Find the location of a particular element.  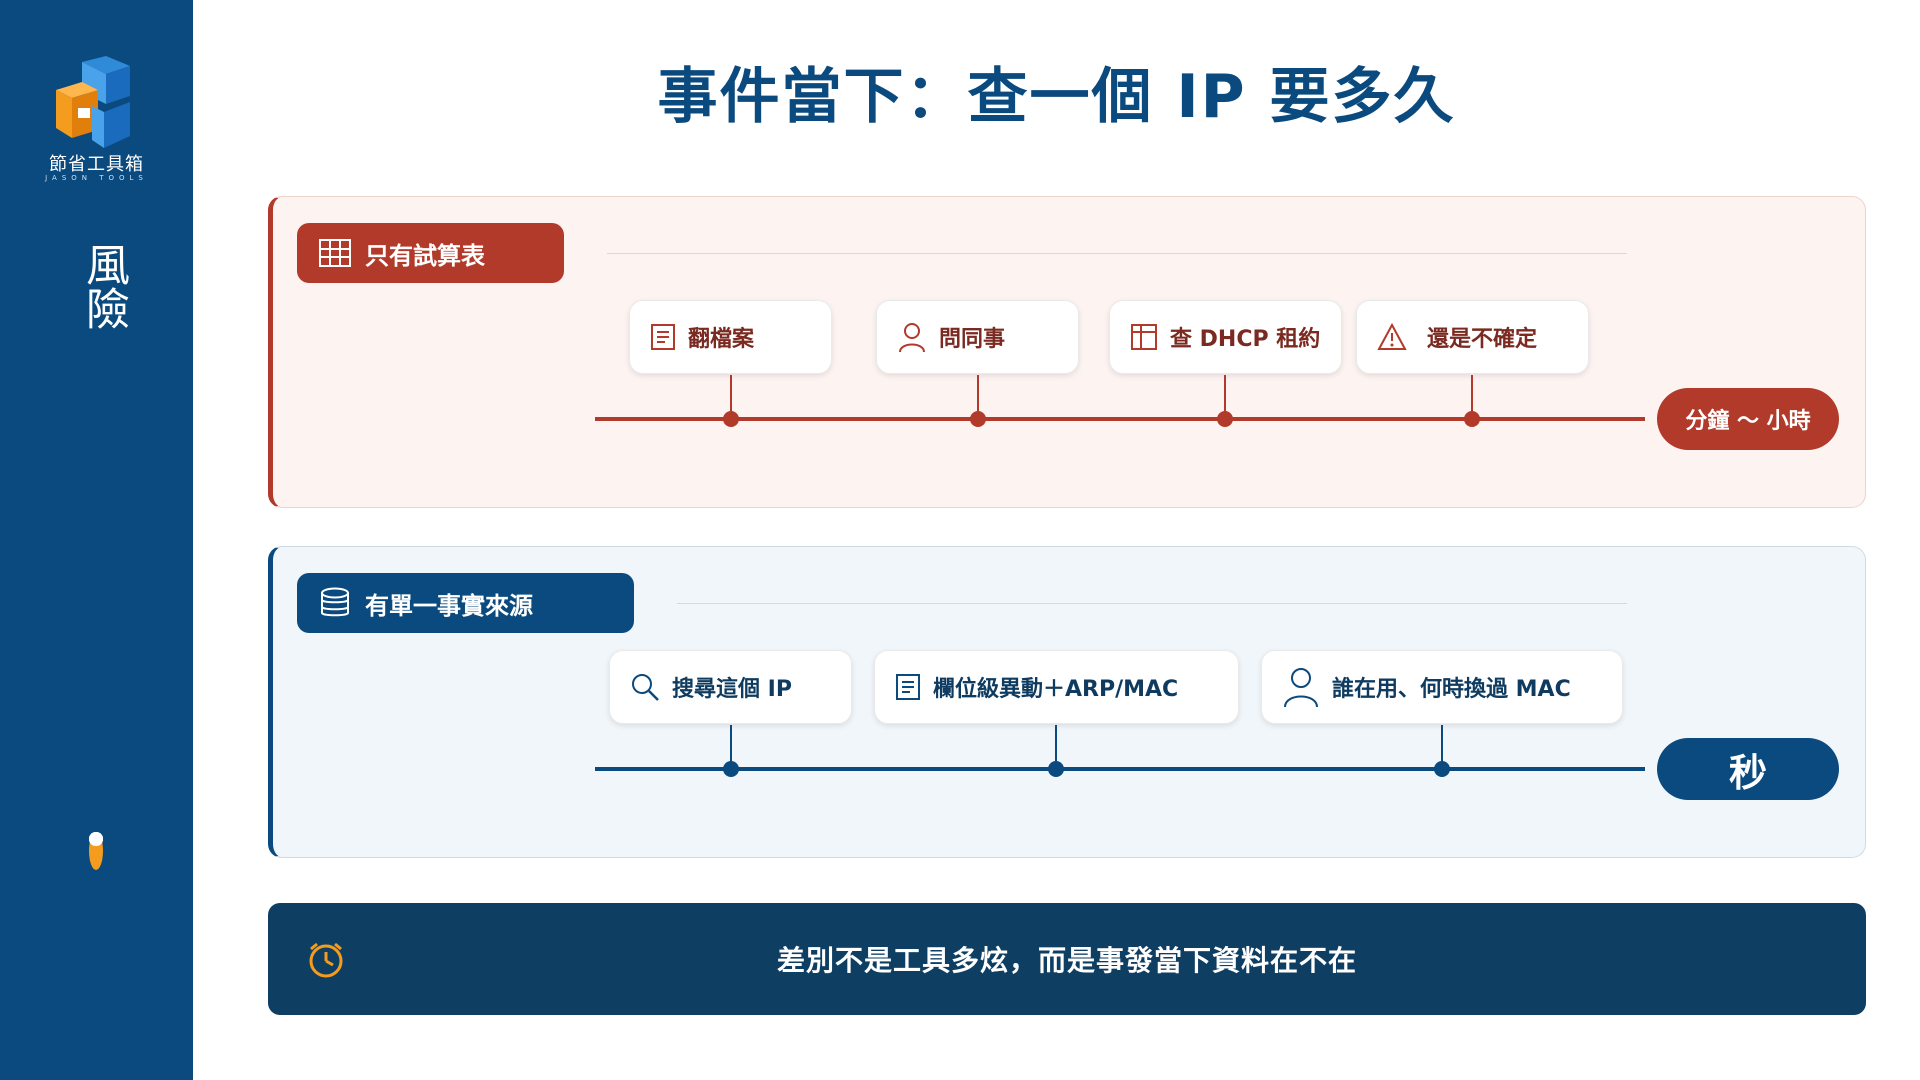

step-node: 欄位級異動＋ARP/MAC is located at coordinates (1056, 687).